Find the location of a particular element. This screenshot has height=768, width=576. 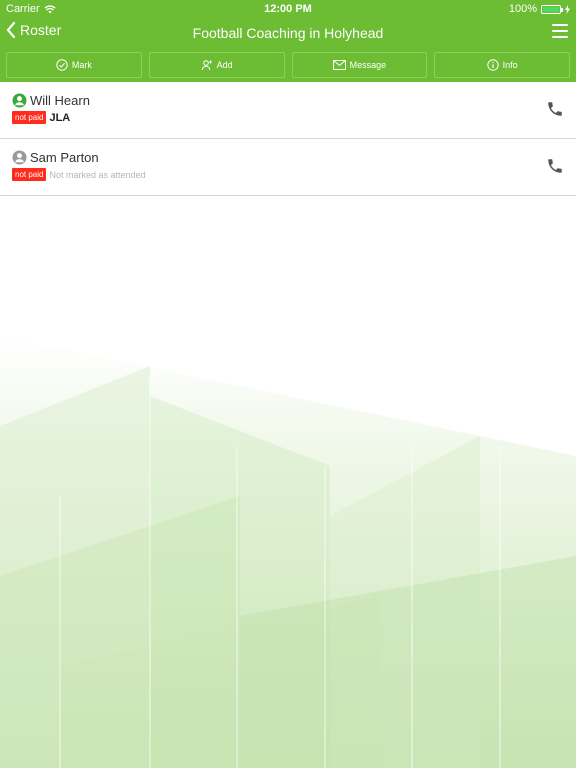

message-button: Message is located at coordinates (359, 65).